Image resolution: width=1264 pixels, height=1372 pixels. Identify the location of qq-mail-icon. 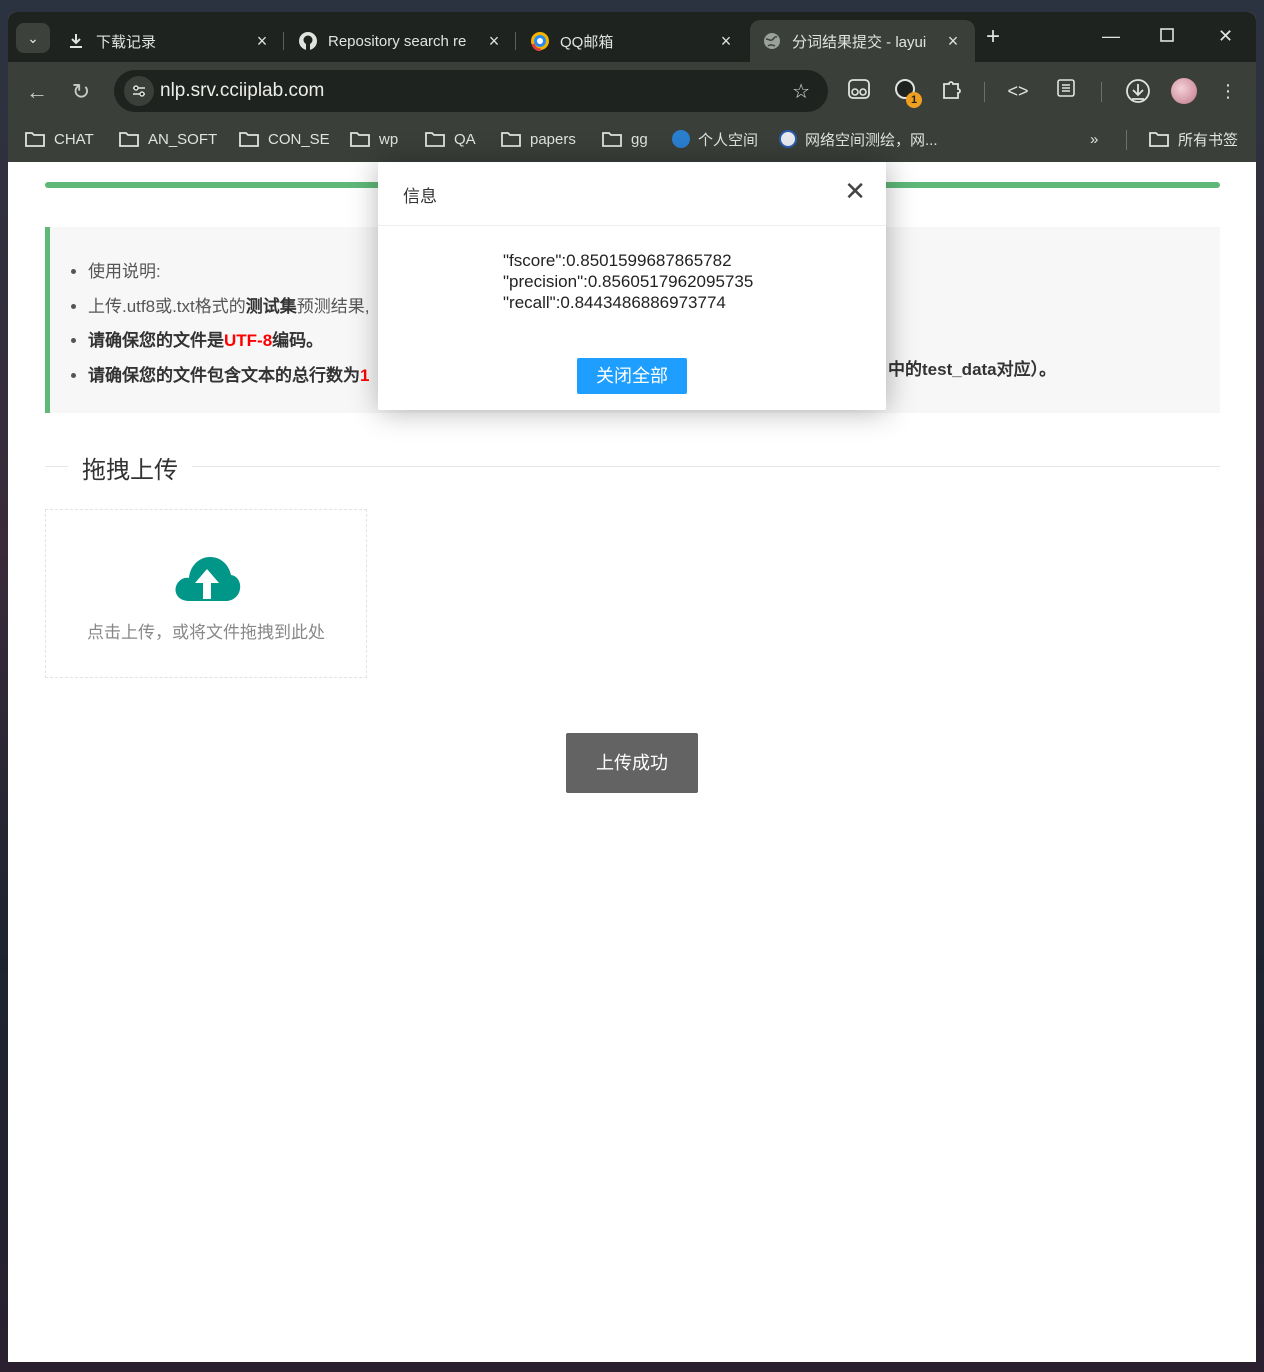
(540, 41).